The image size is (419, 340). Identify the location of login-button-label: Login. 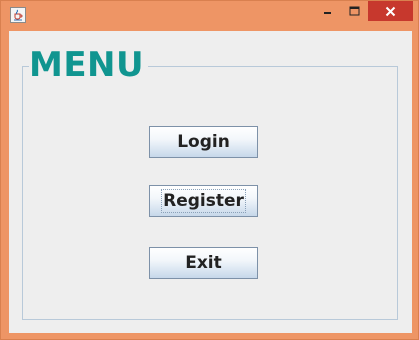
(203, 142).